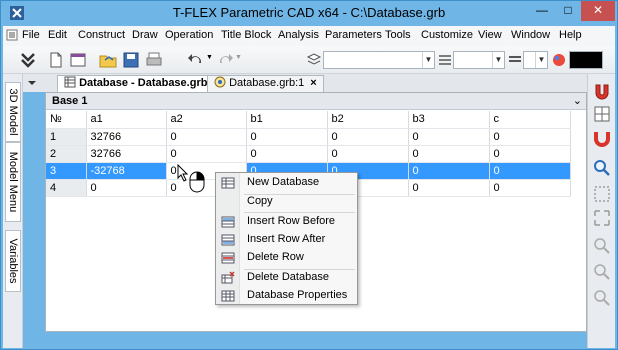  What do you see at coordinates (445, 60) in the screenshot?
I see `line-style-icon` at bounding box center [445, 60].